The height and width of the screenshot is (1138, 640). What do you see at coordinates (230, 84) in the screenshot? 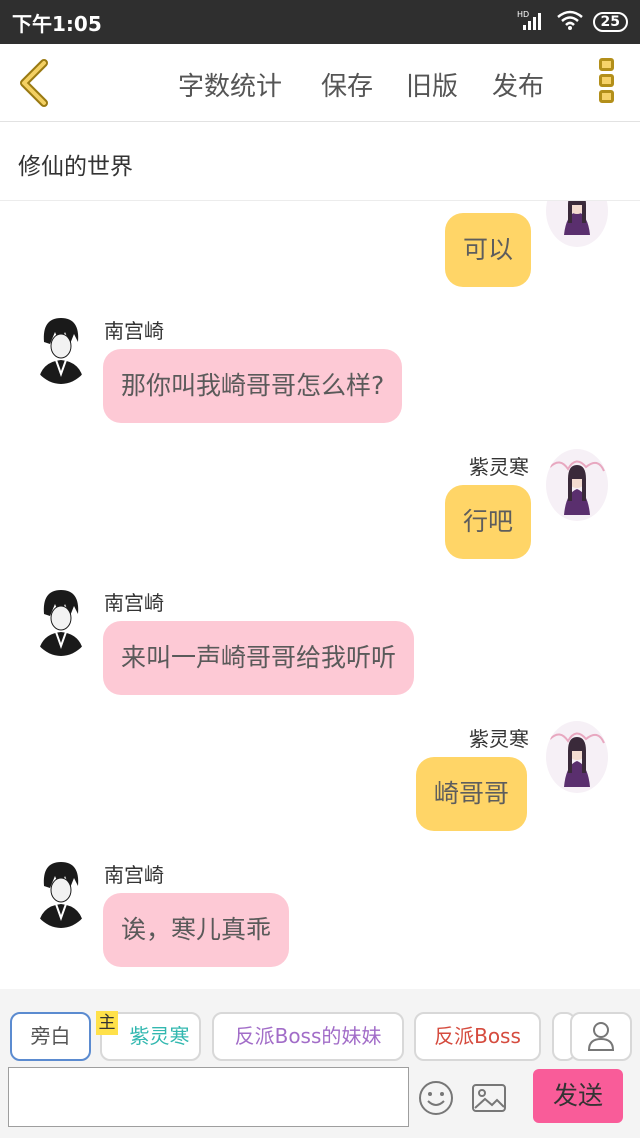
I see `word-count-menu: 字数统计` at bounding box center [230, 84].